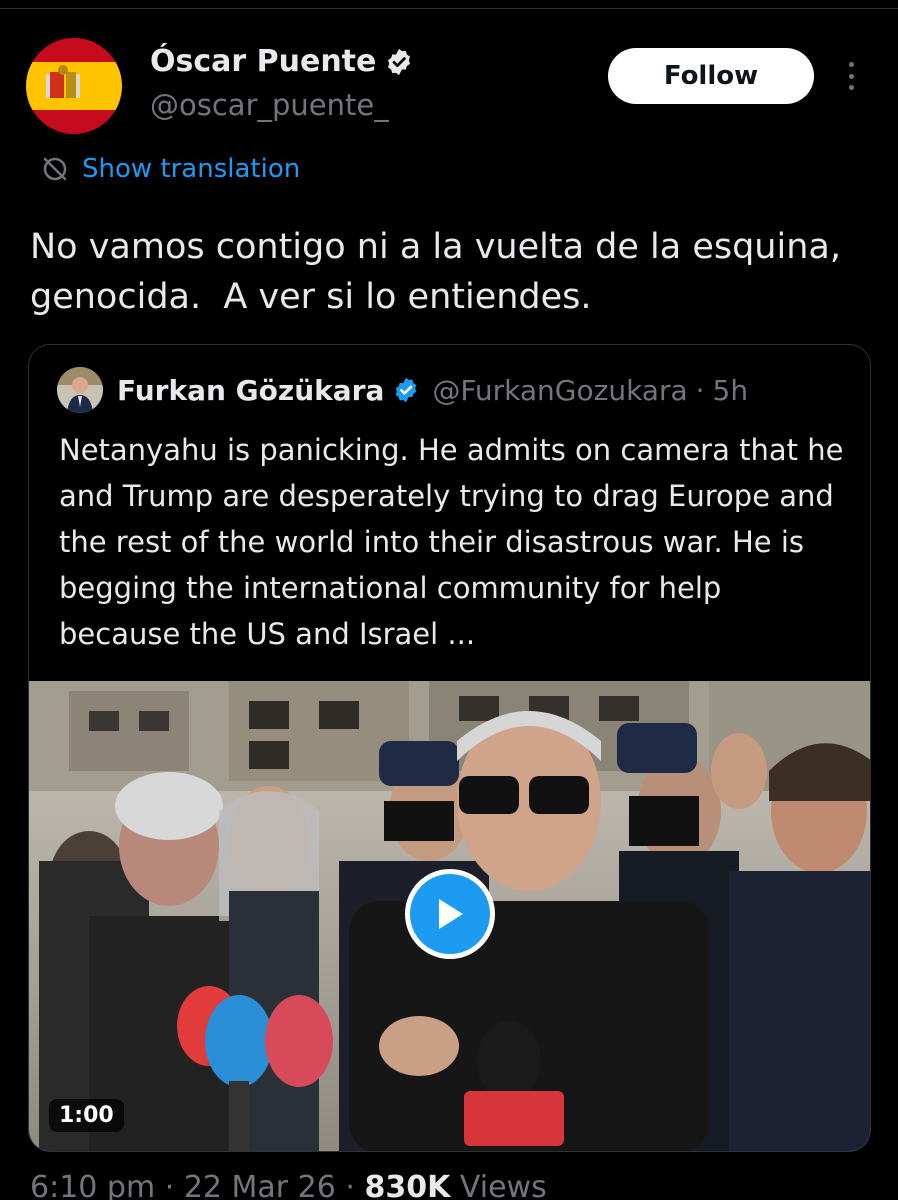 This screenshot has height=1200, width=898. I want to click on quoted-author-name: Furkan Gözükara, so click(250, 390).